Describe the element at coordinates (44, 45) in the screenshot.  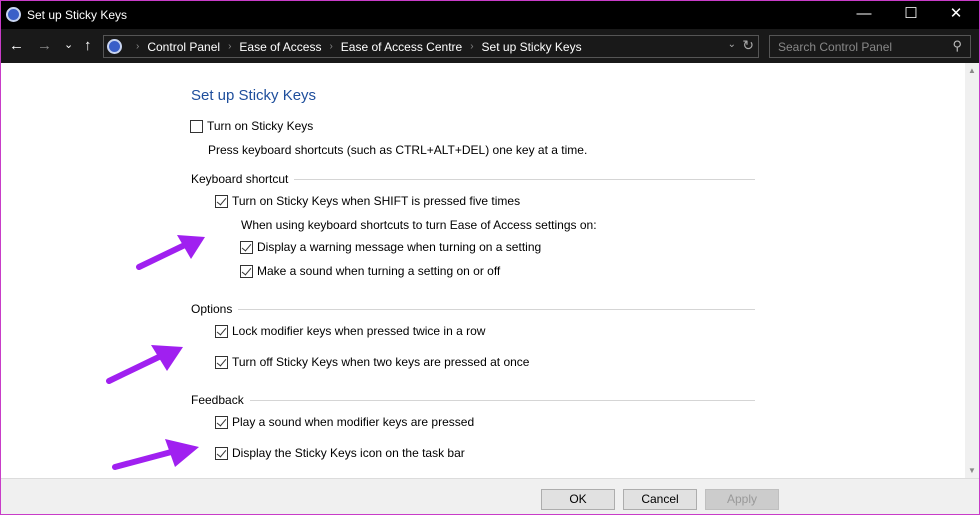
I see `forward-button: →` at that location.